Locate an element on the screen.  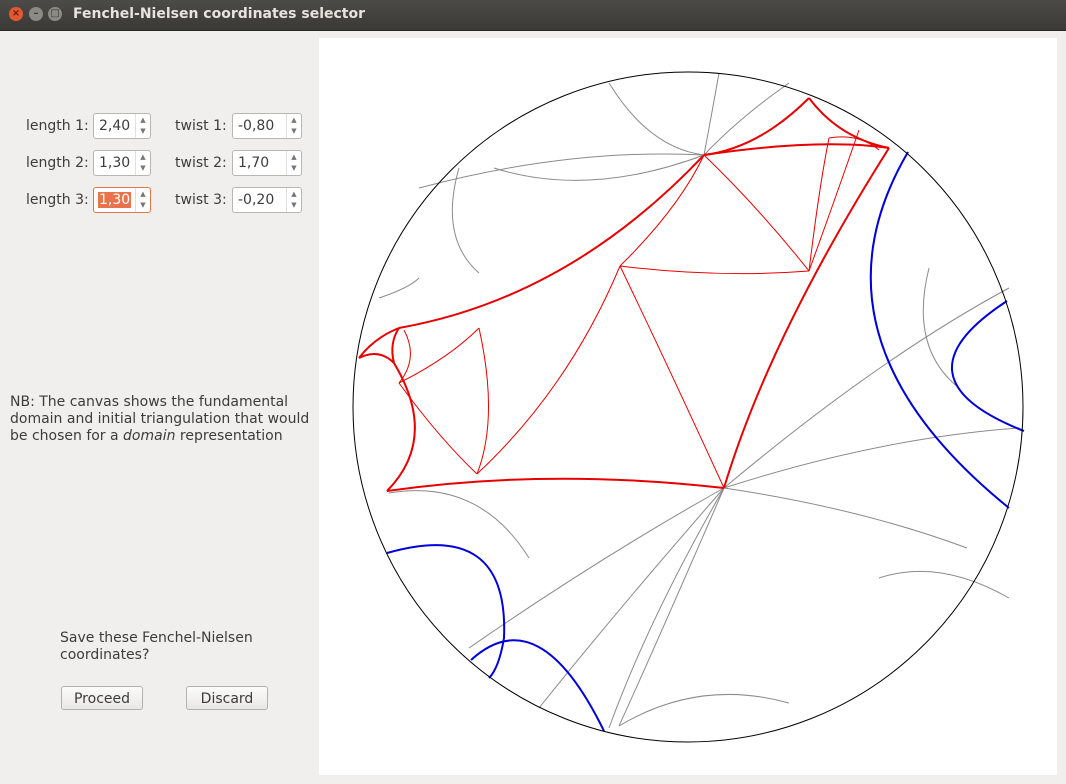
length-1-spinbox: 2,40 ▲ ▼ is located at coordinates (122, 126).